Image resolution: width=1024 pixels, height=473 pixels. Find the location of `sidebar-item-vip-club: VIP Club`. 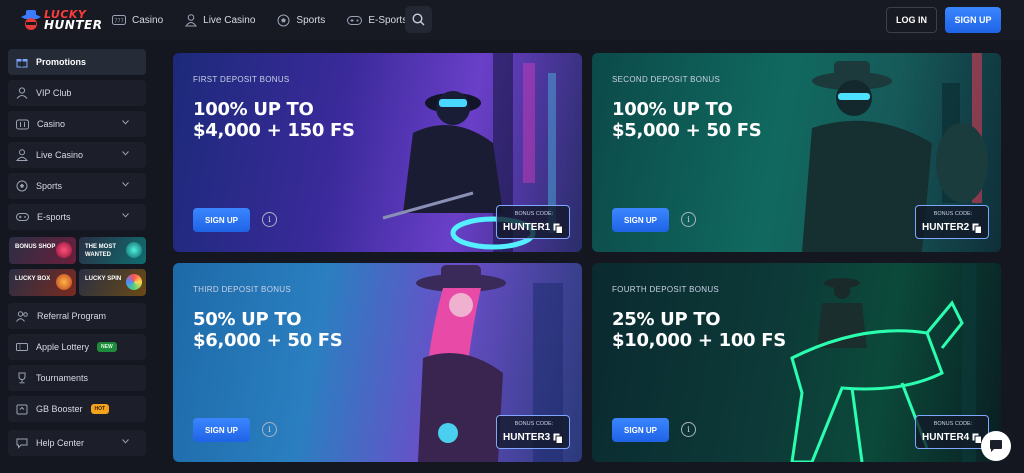

sidebar-item-vip-club: VIP Club is located at coordinates (77, 93).